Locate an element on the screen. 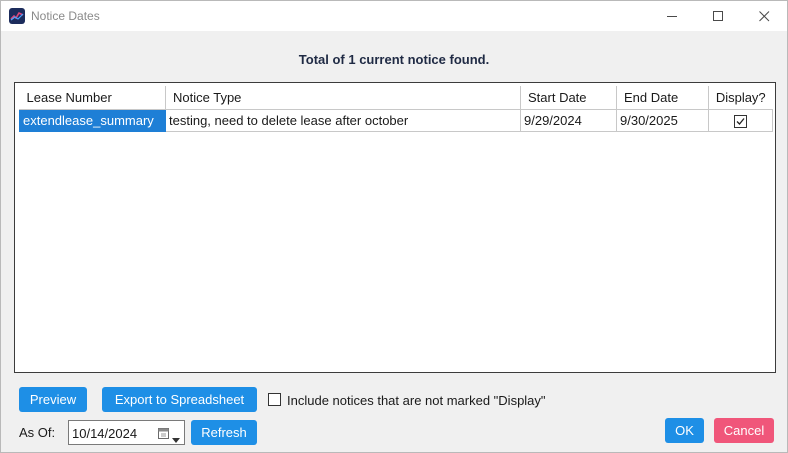  close-icon is located at coordinates (764, 16).